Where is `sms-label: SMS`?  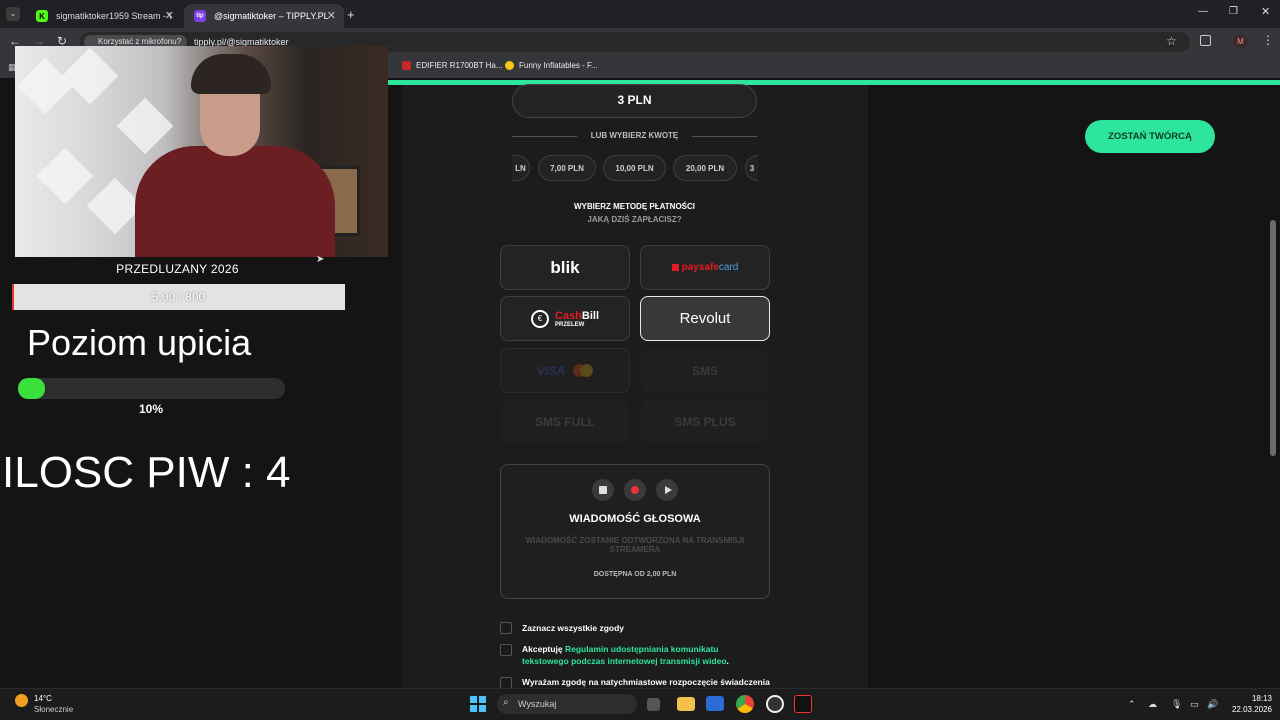
sms-label: SMS is located at coordinates (704, 370).